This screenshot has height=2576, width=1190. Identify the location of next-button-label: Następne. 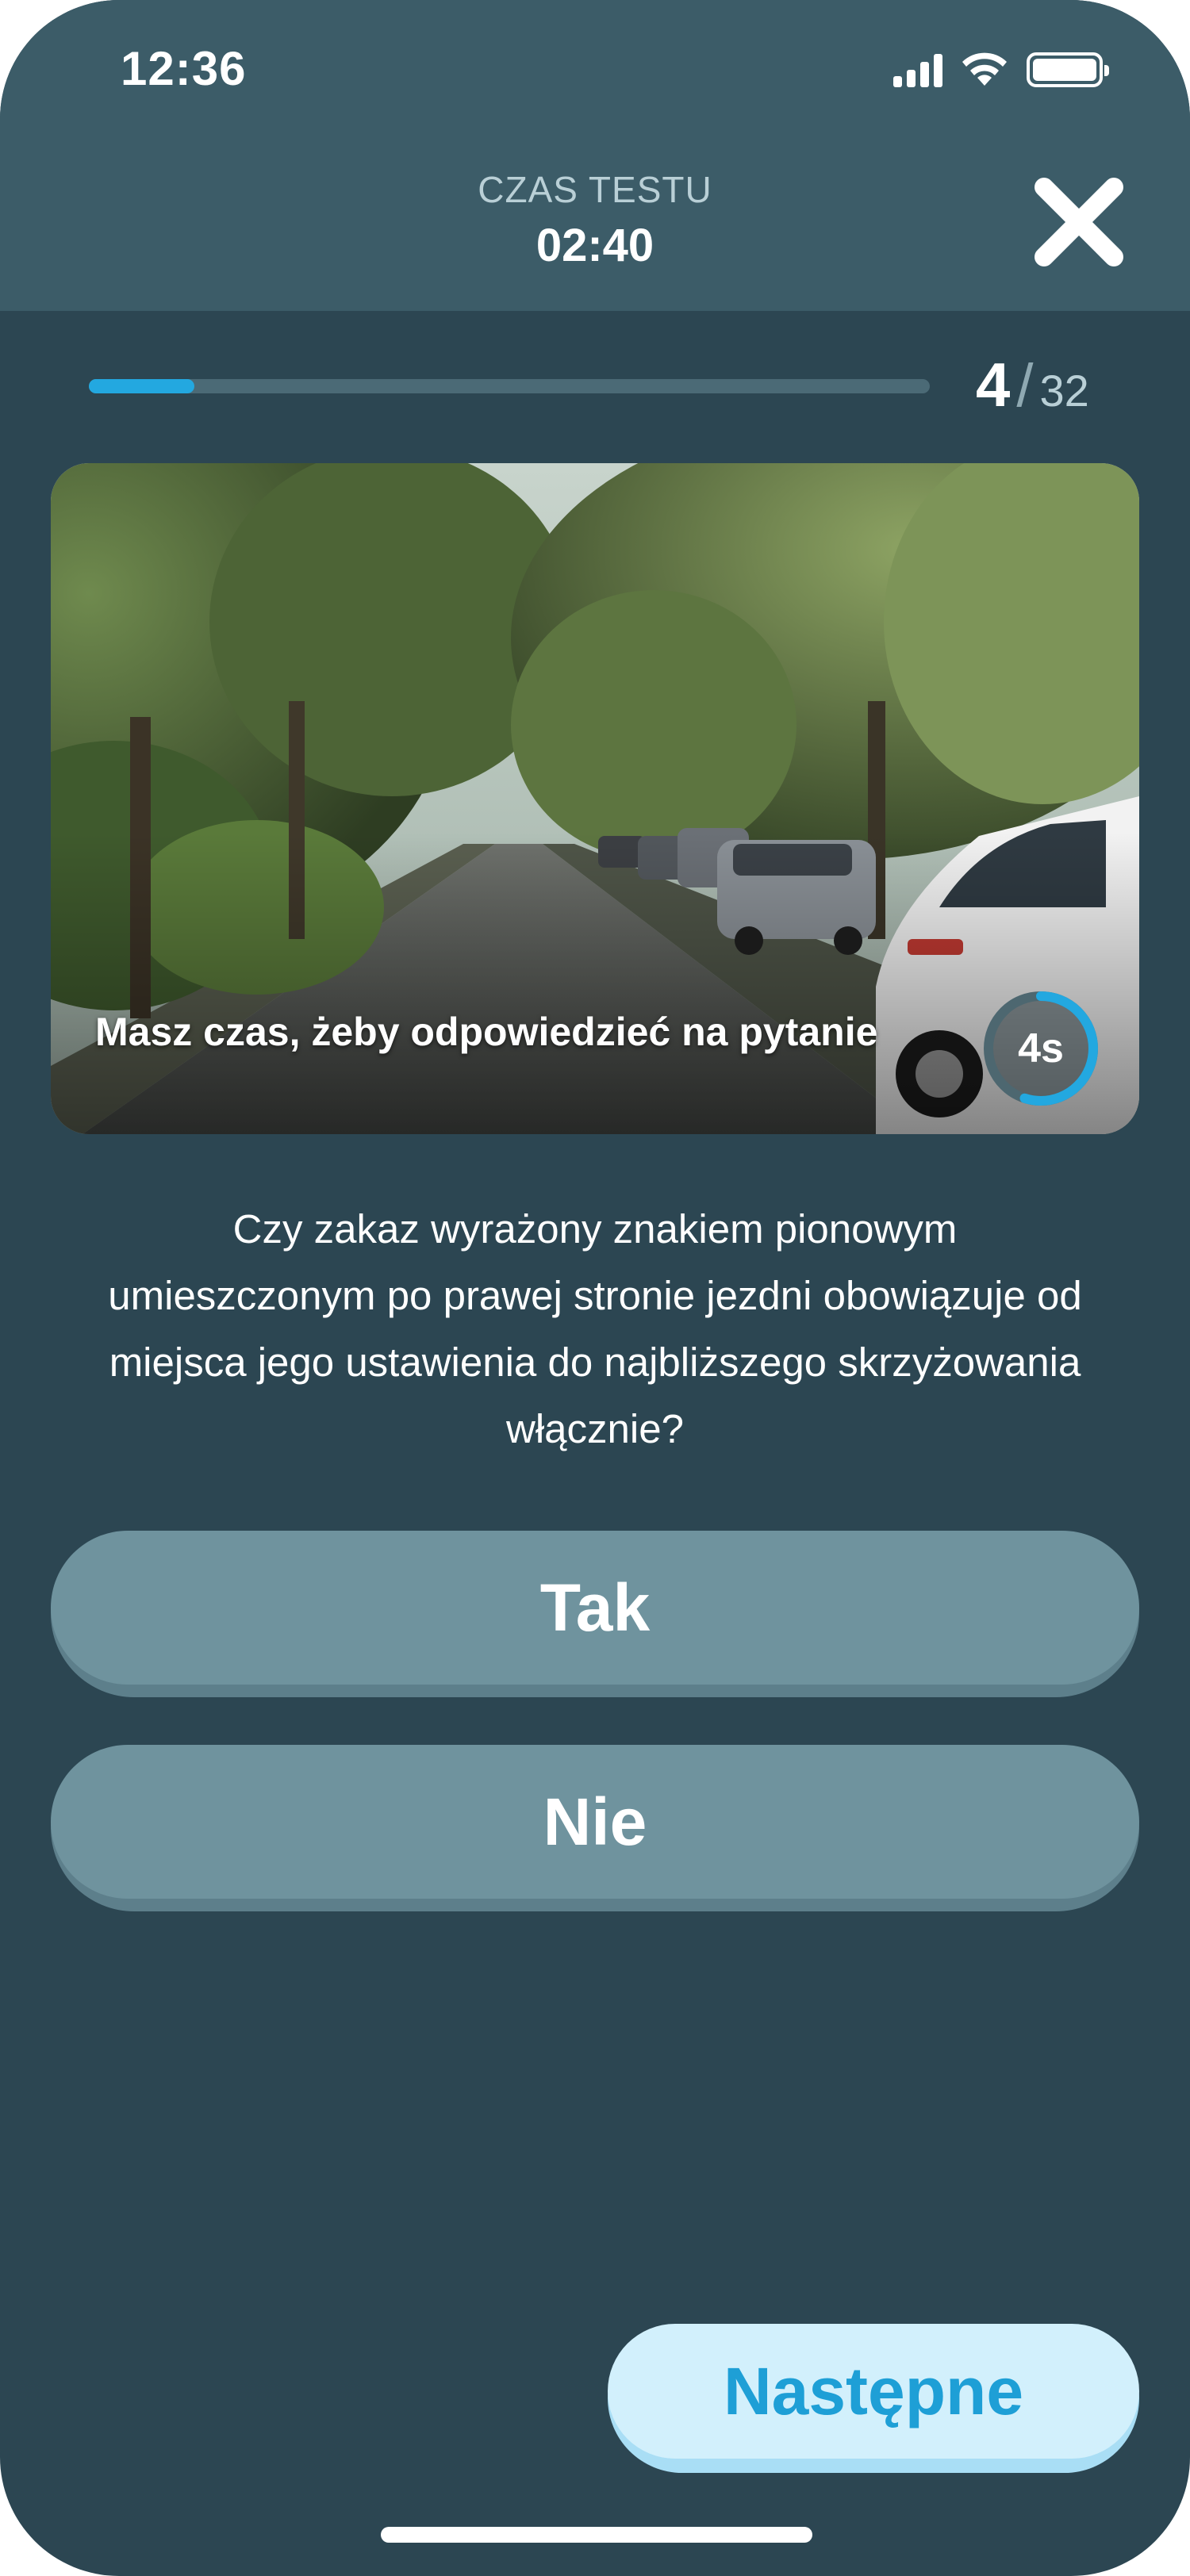
(873, 2392).